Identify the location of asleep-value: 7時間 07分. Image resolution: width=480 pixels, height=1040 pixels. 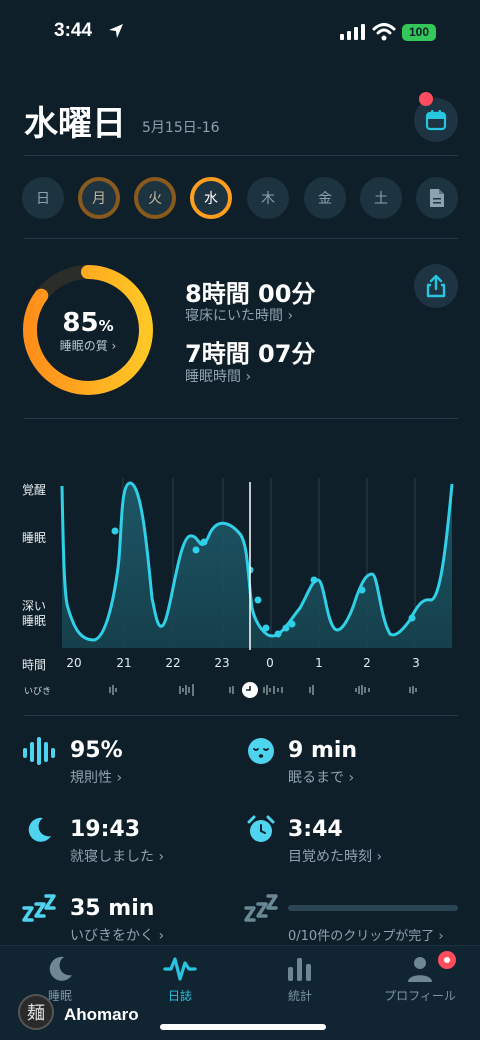
(250, 354).